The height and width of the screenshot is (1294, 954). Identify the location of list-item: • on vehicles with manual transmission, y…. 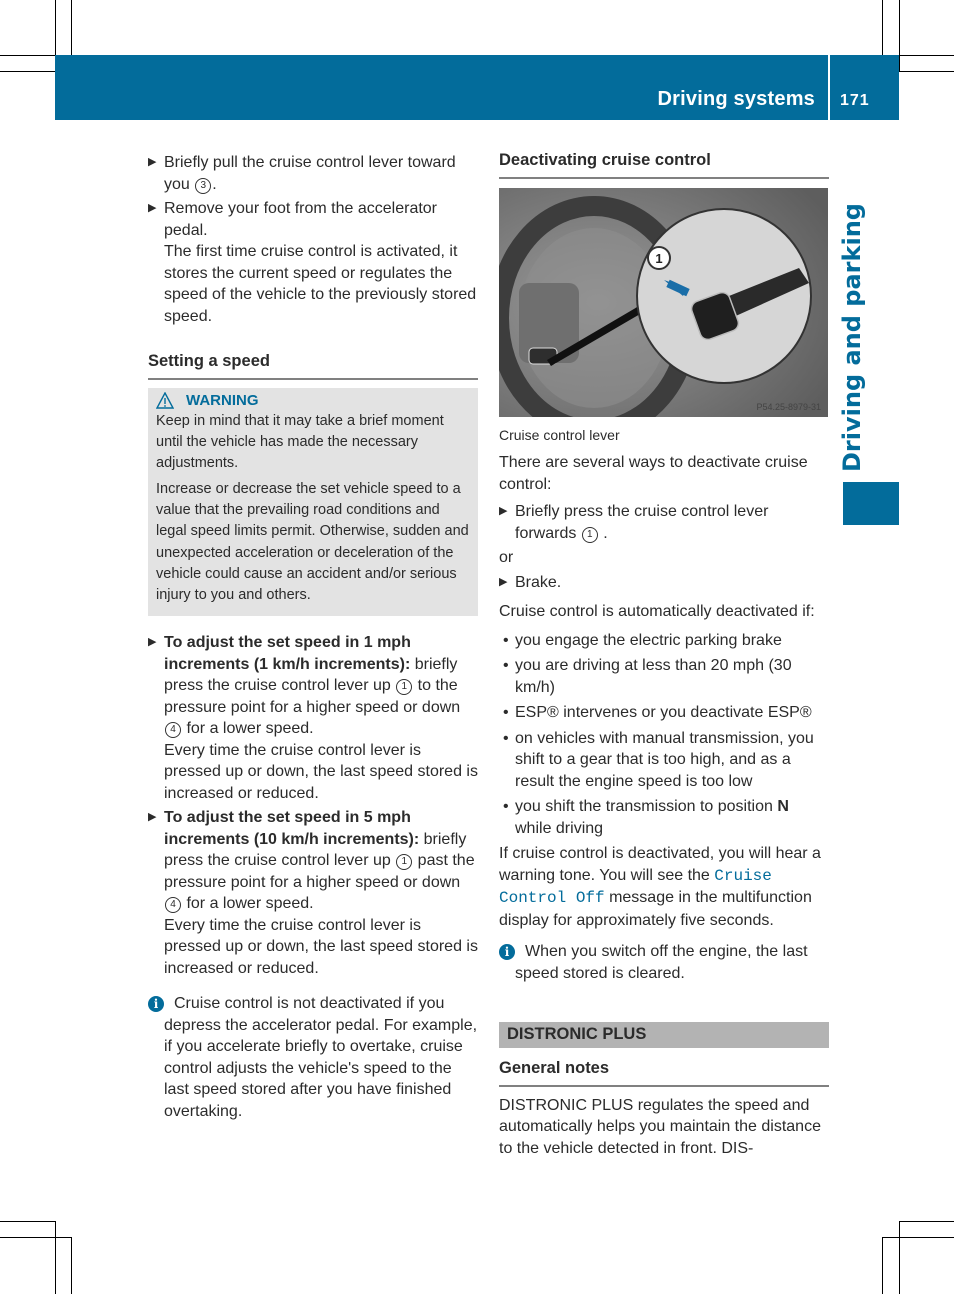
(658, 759).